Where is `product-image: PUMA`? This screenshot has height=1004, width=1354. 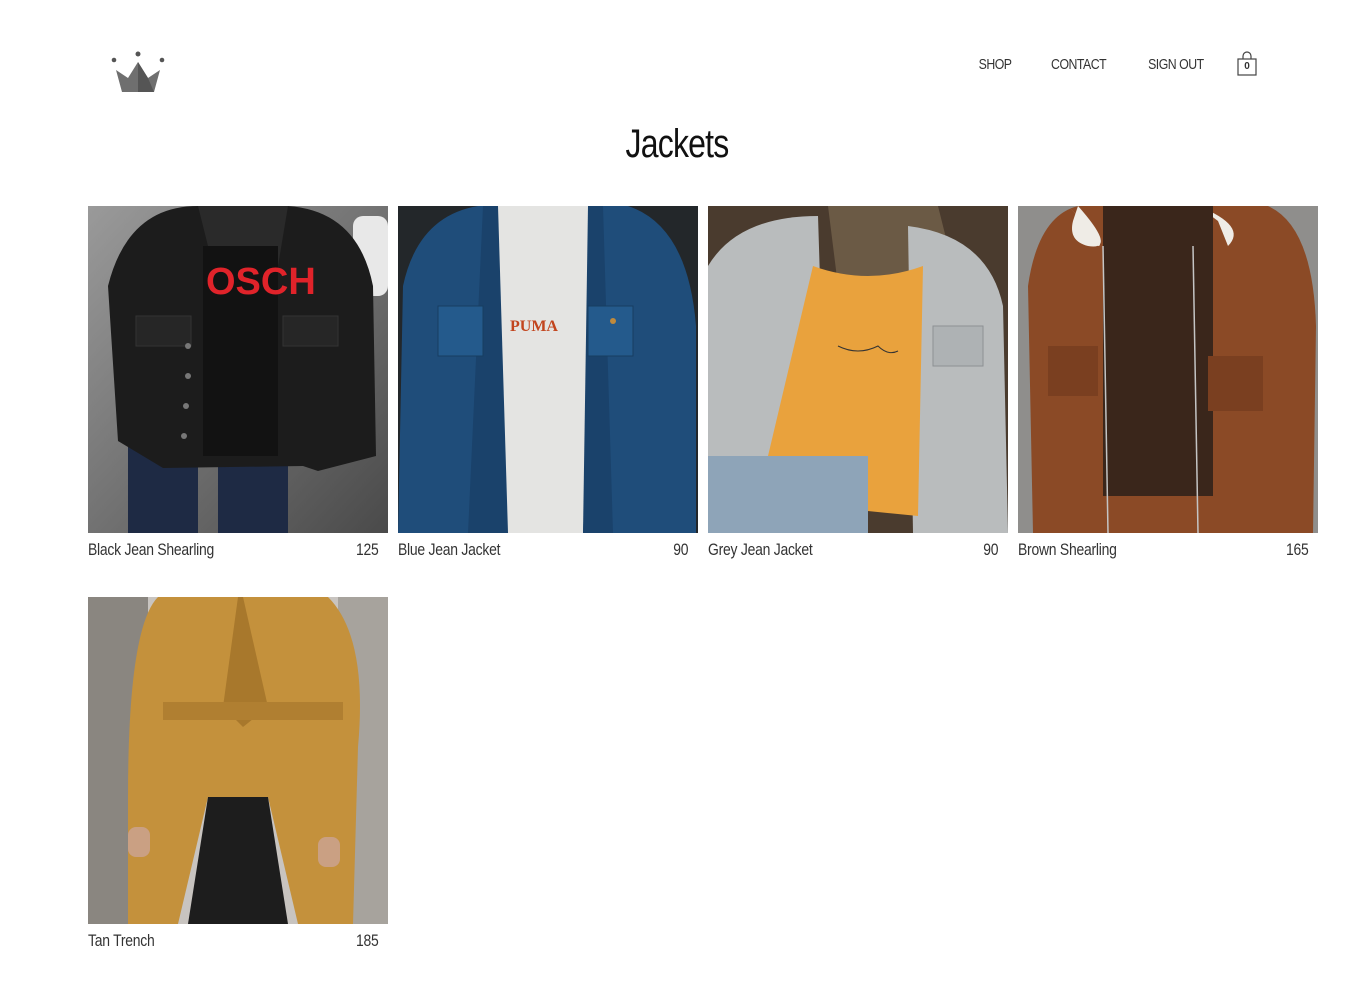 product-image: PUMA is located at coordinates (548, 369).